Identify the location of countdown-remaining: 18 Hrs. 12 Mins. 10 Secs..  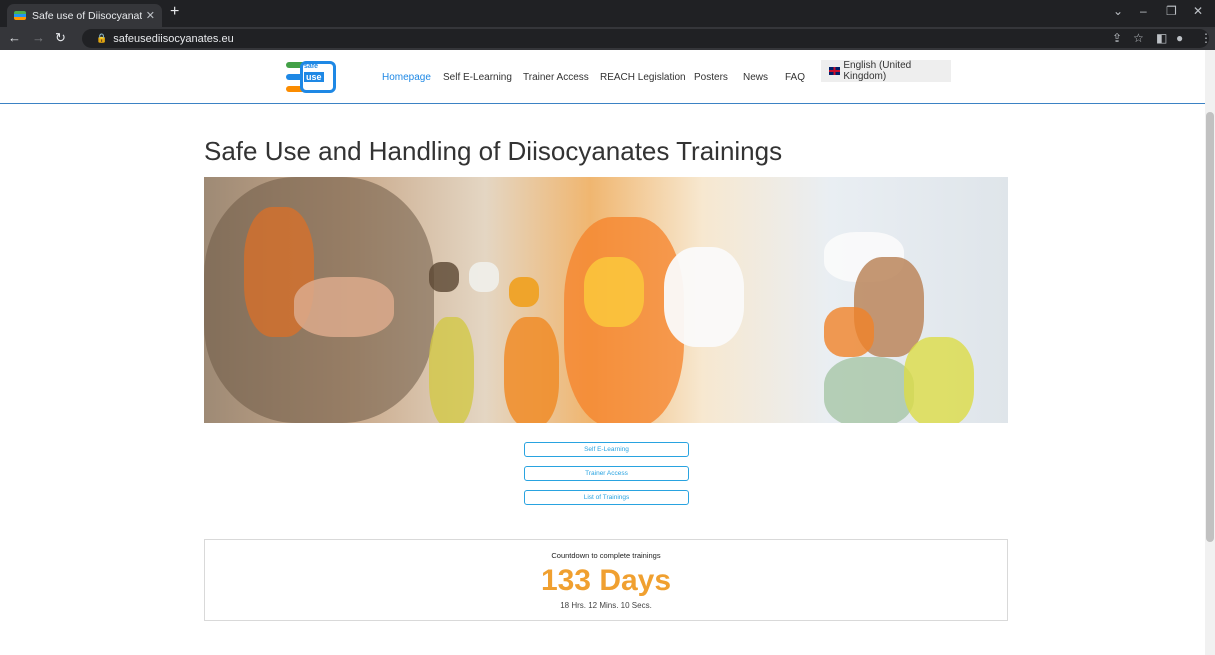
(606, 605).